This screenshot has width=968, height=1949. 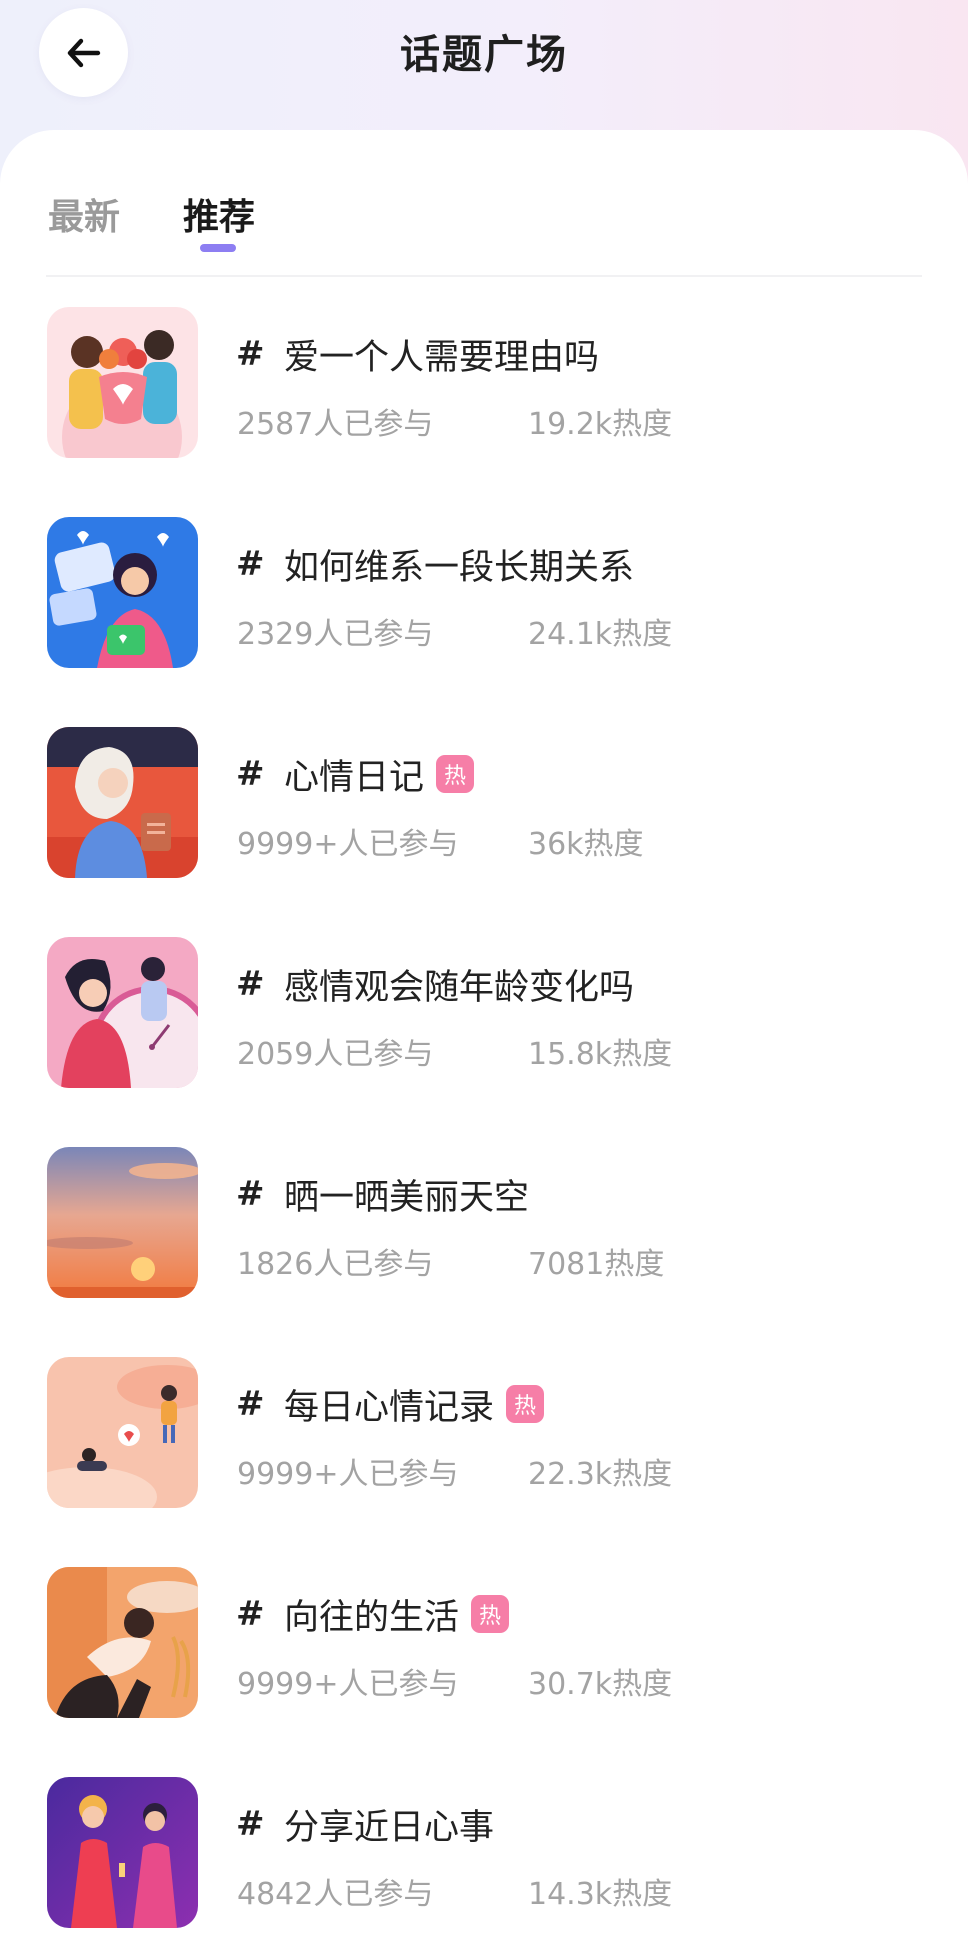 I want to click on topic-title: # 如何维系一段长期关系, so click(x=435, y=564).